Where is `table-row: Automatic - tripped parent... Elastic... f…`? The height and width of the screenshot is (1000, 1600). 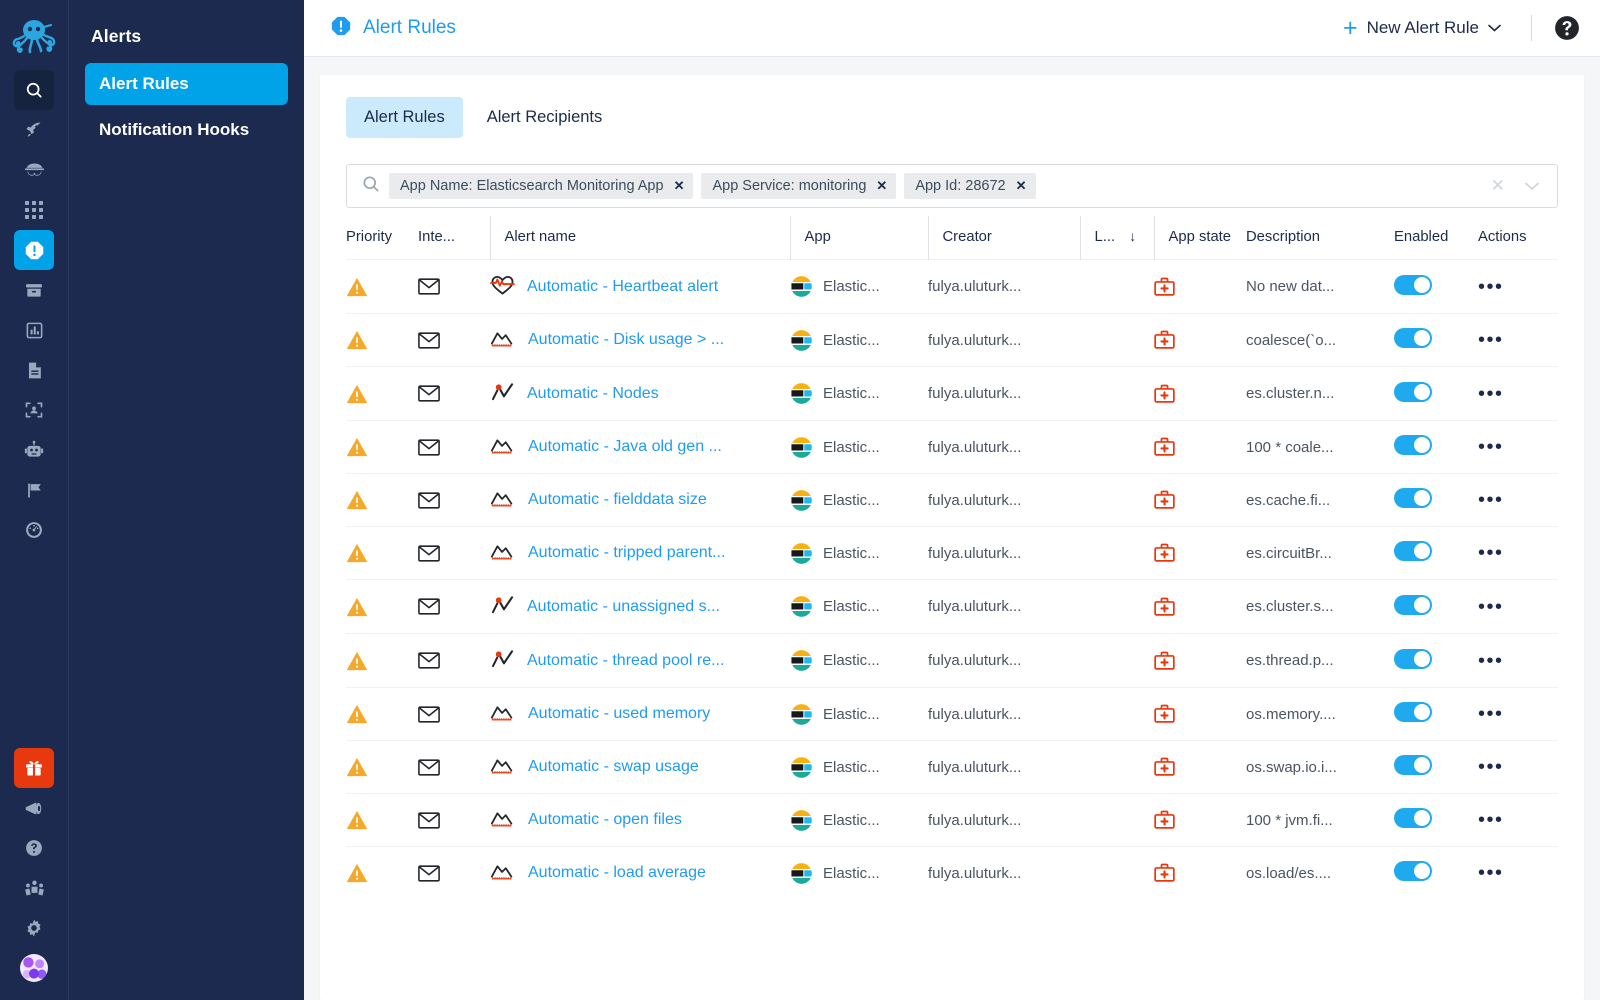
table-row: Automatic - tripped parent... Elastic... f… is located at coordinates (952, 553).